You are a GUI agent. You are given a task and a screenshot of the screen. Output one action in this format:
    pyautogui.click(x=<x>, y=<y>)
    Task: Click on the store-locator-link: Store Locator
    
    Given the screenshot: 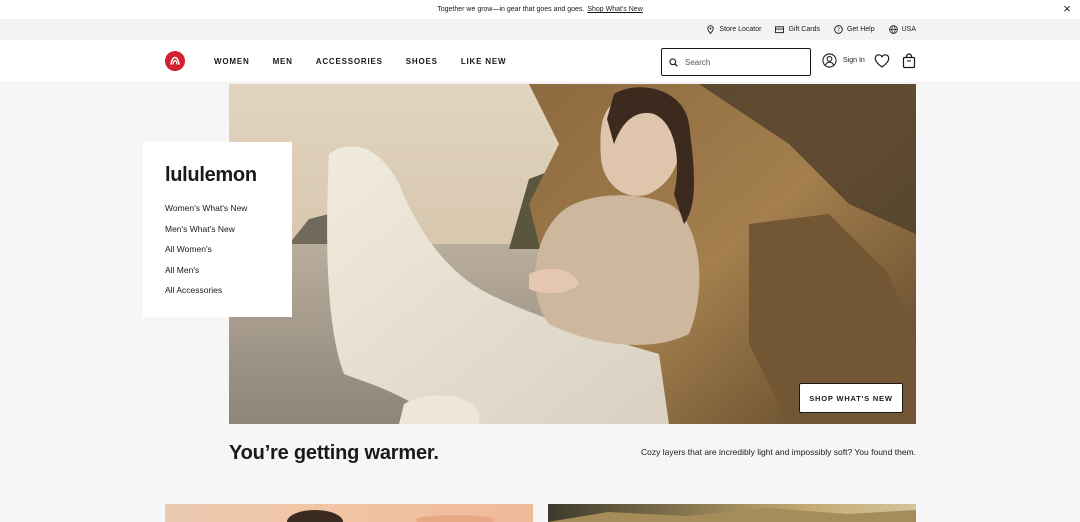 What is the action you would take?
    pyautogui.click(x=733, y=29)
    